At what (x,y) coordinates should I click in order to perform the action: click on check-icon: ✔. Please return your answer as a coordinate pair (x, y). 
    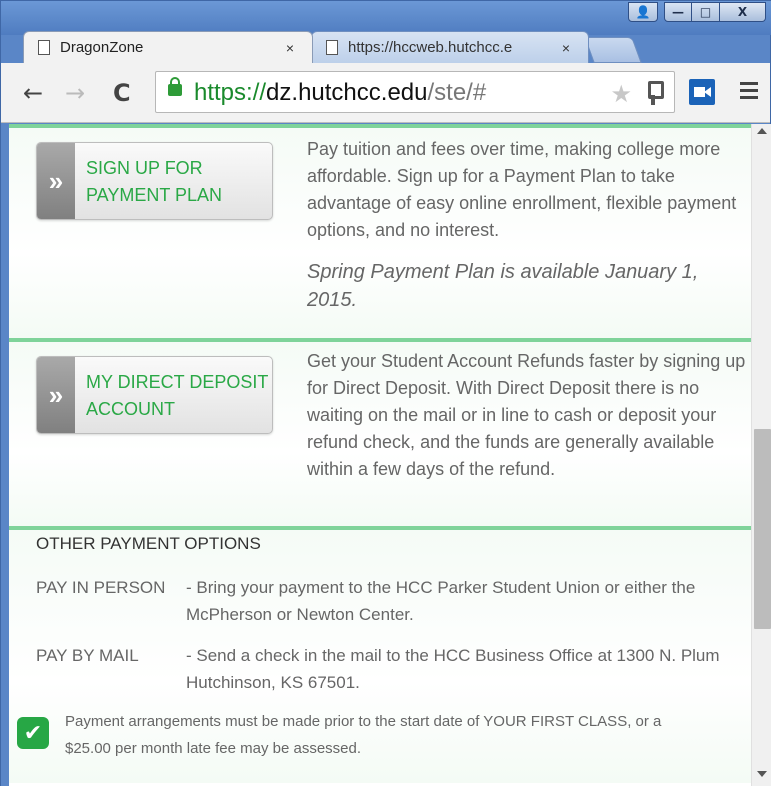
    Looking at the image, I should click on (33, 733).